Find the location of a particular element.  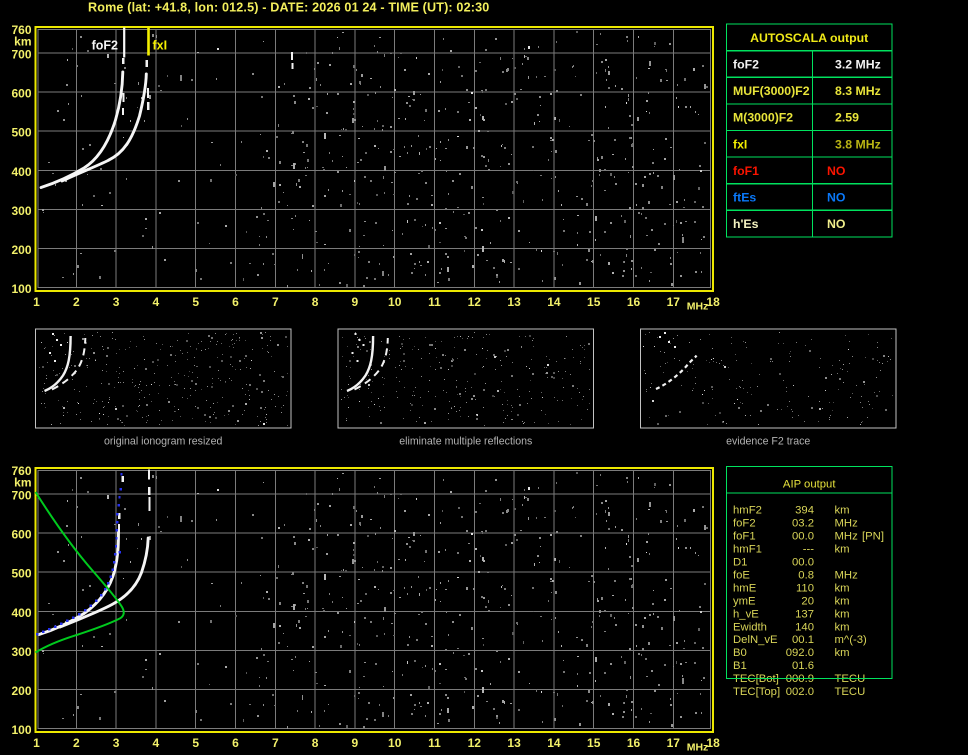

svg-text: 394 is located at coordinates (804, 511).